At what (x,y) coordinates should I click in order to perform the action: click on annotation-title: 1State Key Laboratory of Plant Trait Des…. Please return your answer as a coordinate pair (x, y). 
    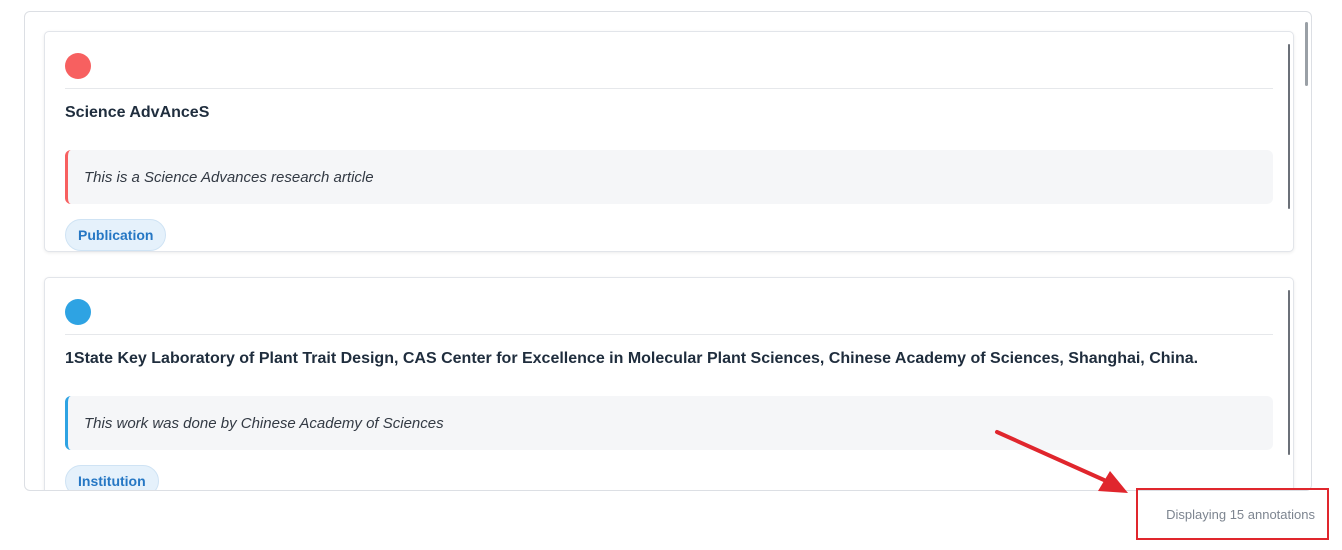
    Looking at the image, I should click on (632, 358).